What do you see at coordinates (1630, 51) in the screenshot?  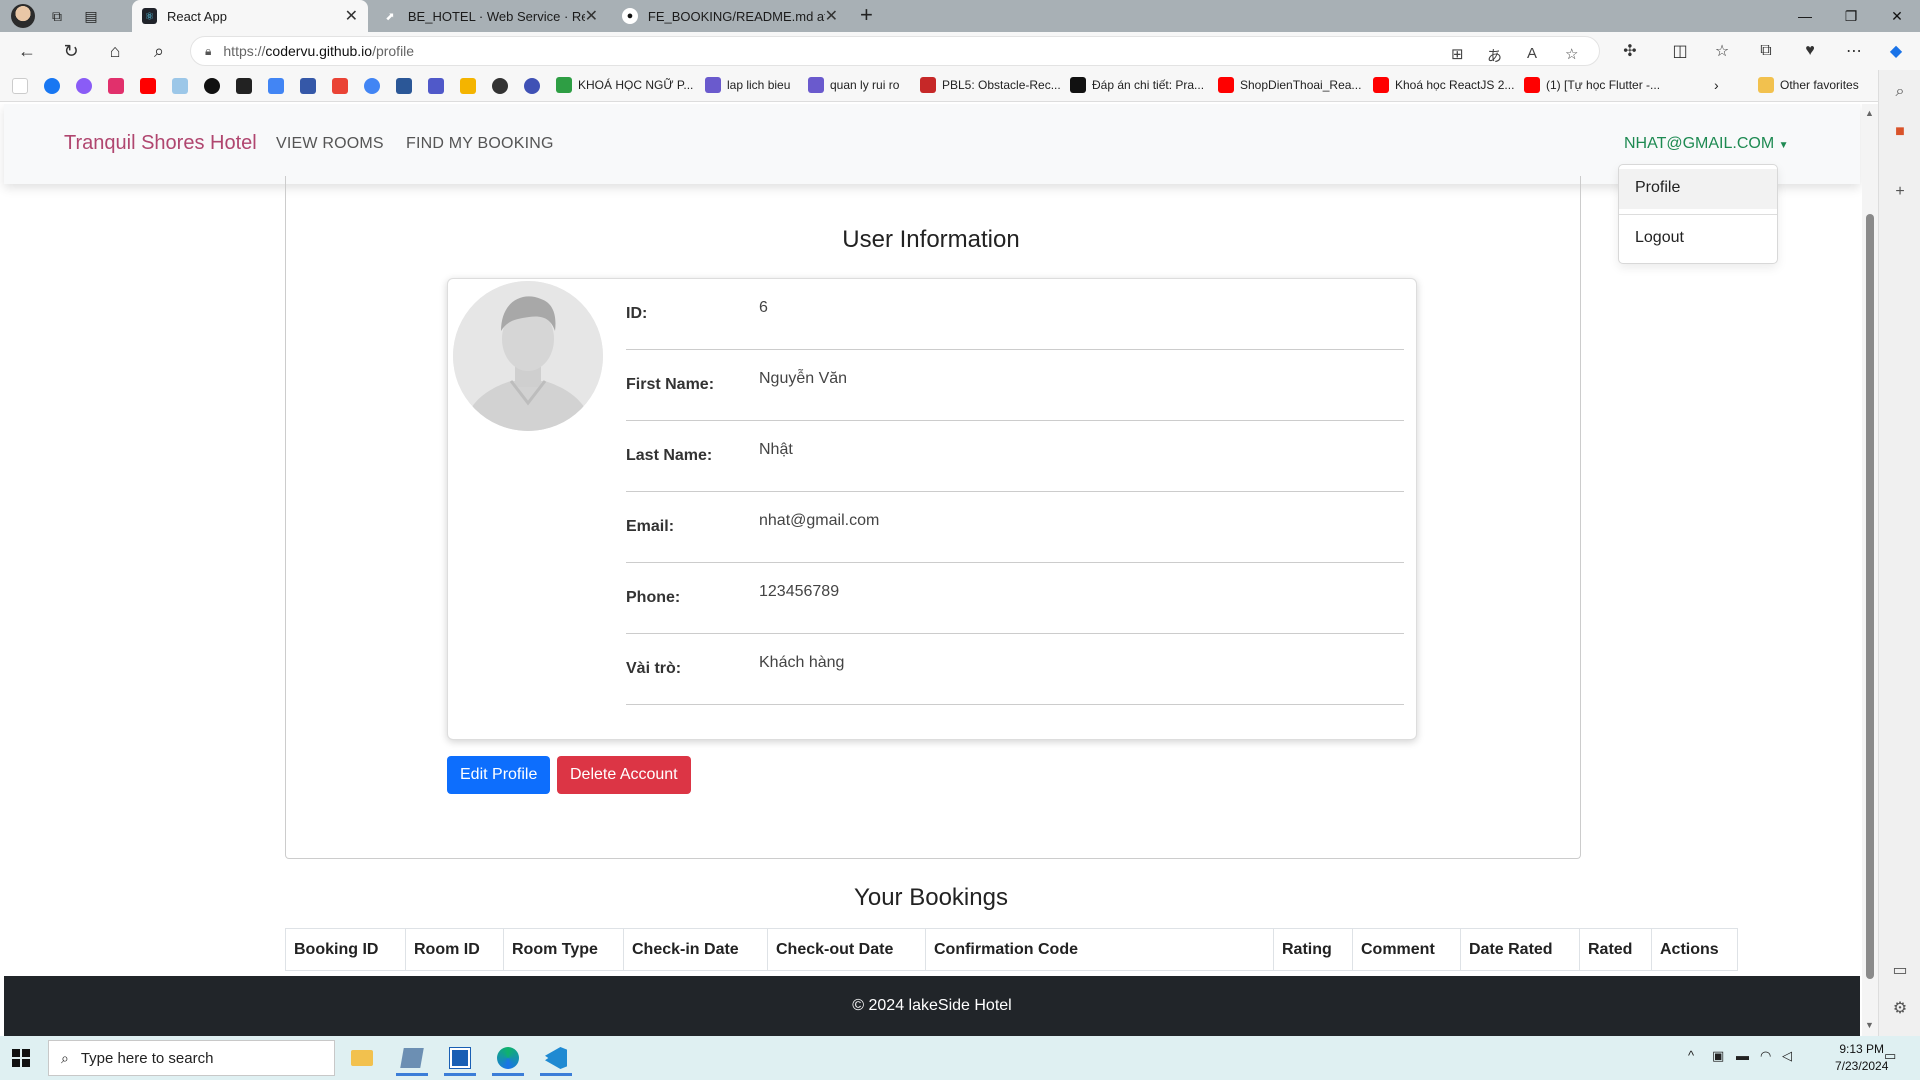 I see `extensions-icon: ✣` at bounding box center [1630, 51].